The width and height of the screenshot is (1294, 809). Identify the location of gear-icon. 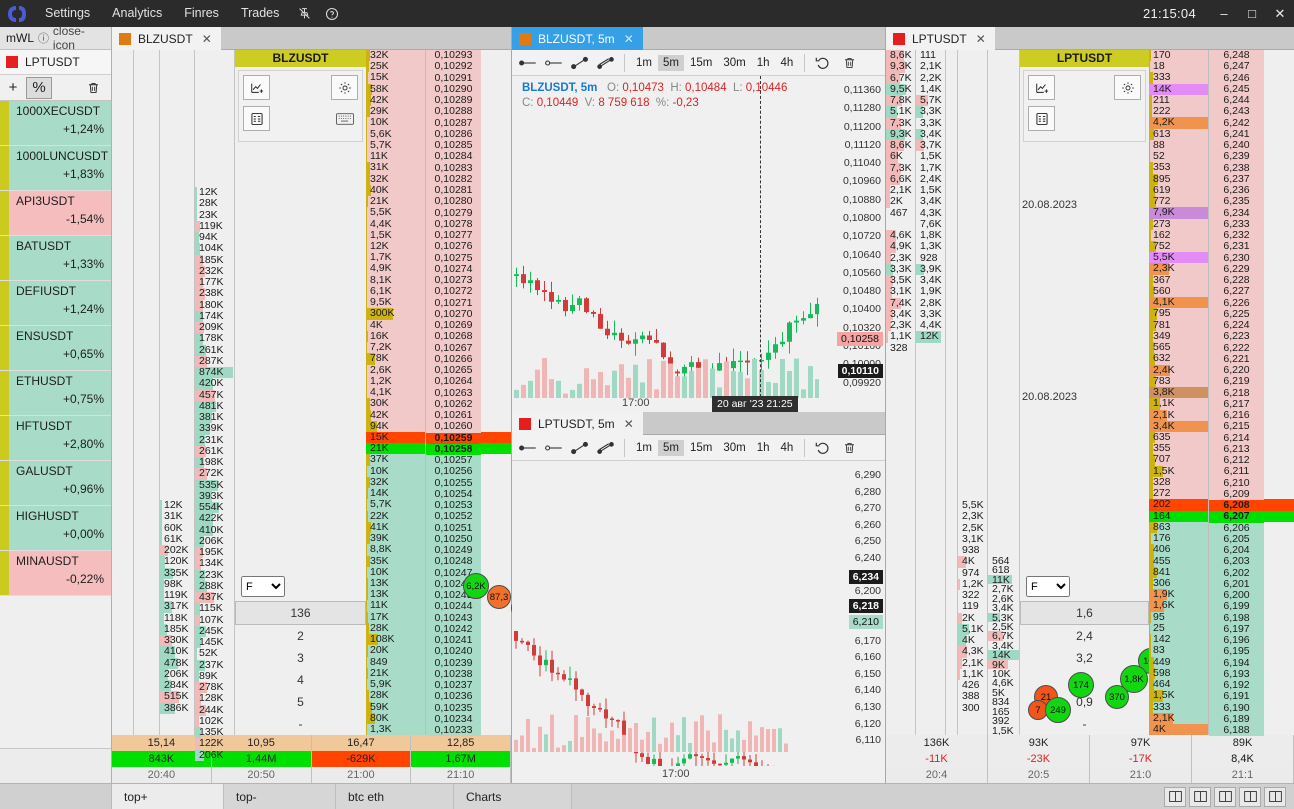
(344, 87).